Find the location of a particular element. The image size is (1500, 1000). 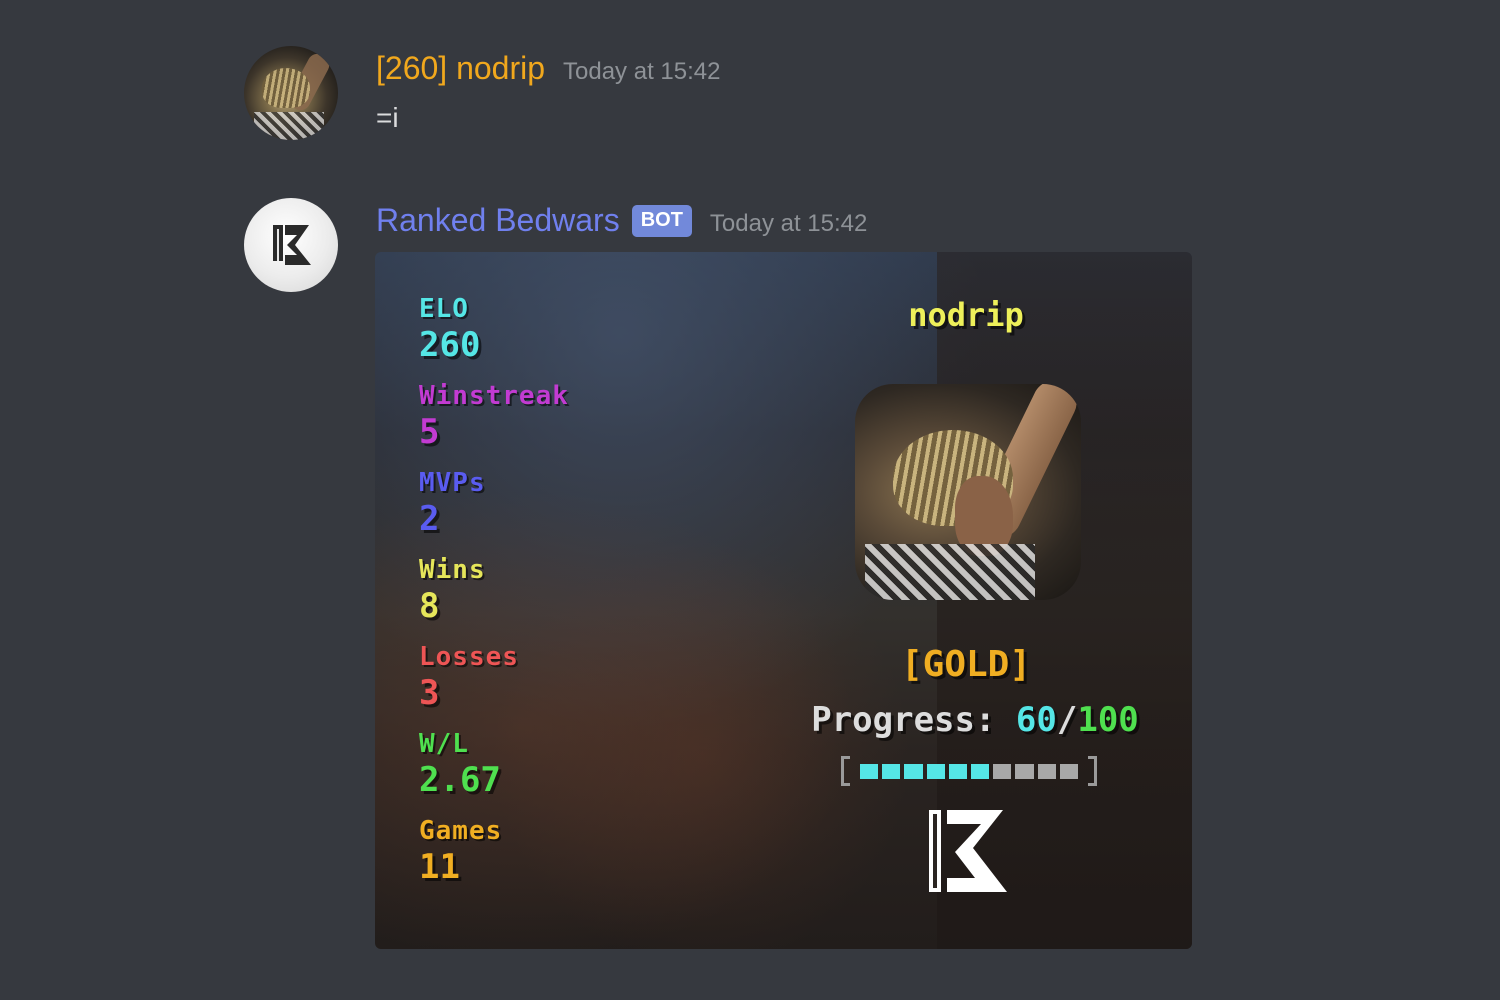

stat-label: Games is located at coordinates (461, 831).